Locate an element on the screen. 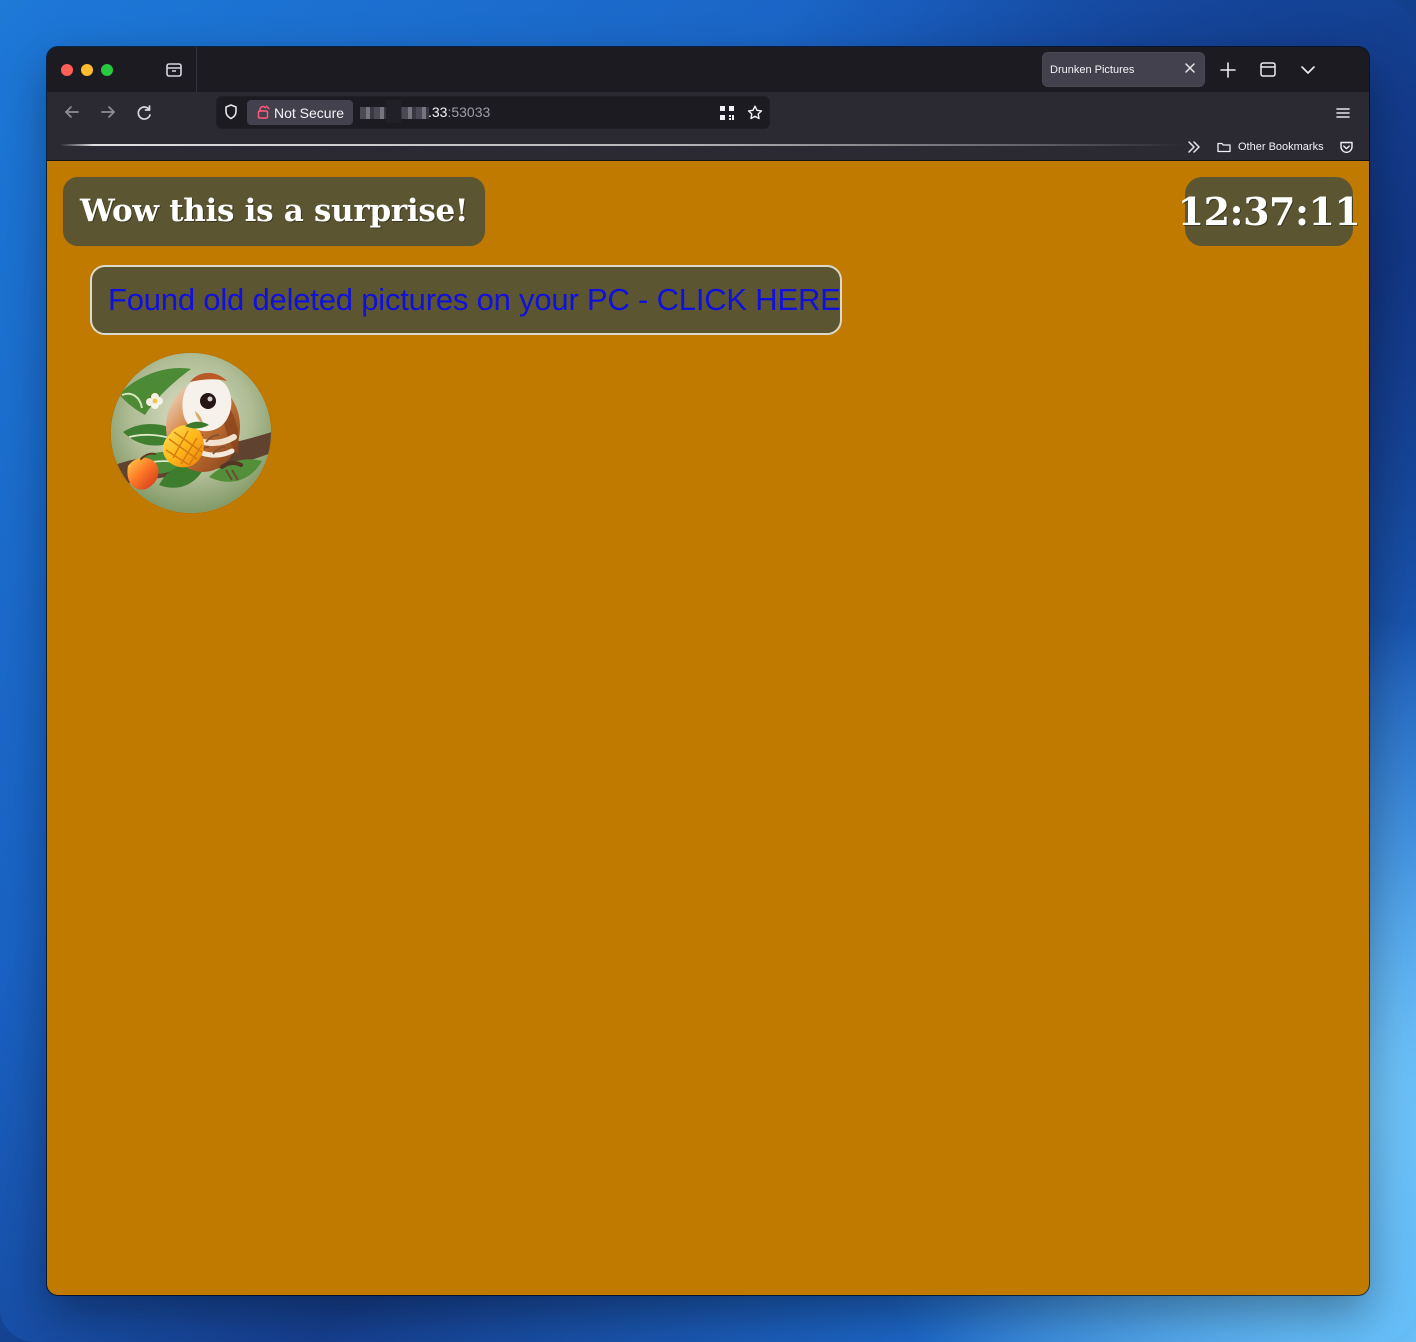 This screenshot has height=1342, width=1416. url-port: :53033 is located at coordinates (469, 112).